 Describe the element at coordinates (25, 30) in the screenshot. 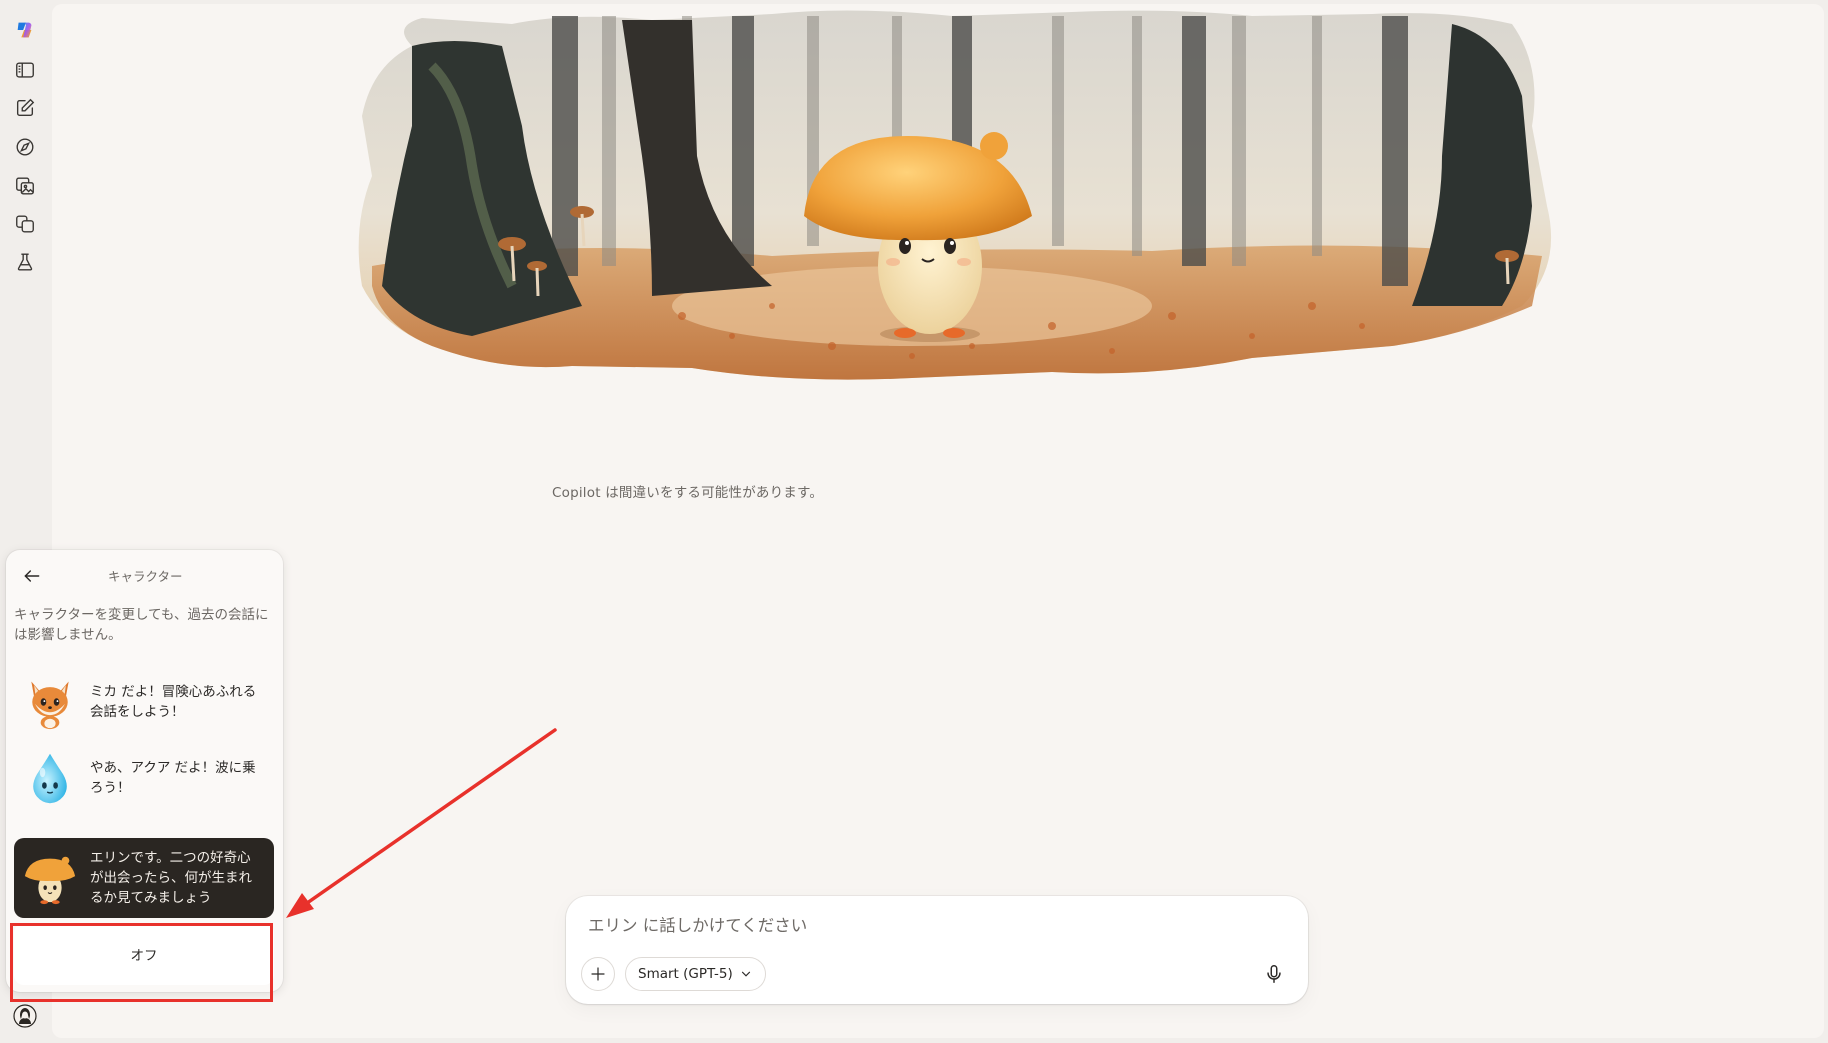

I see `copilot-logo-icon` at that location.